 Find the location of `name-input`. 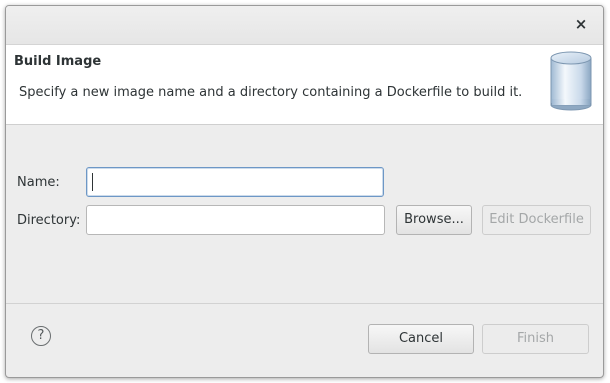

name-input is located at coordinates (235, 182).